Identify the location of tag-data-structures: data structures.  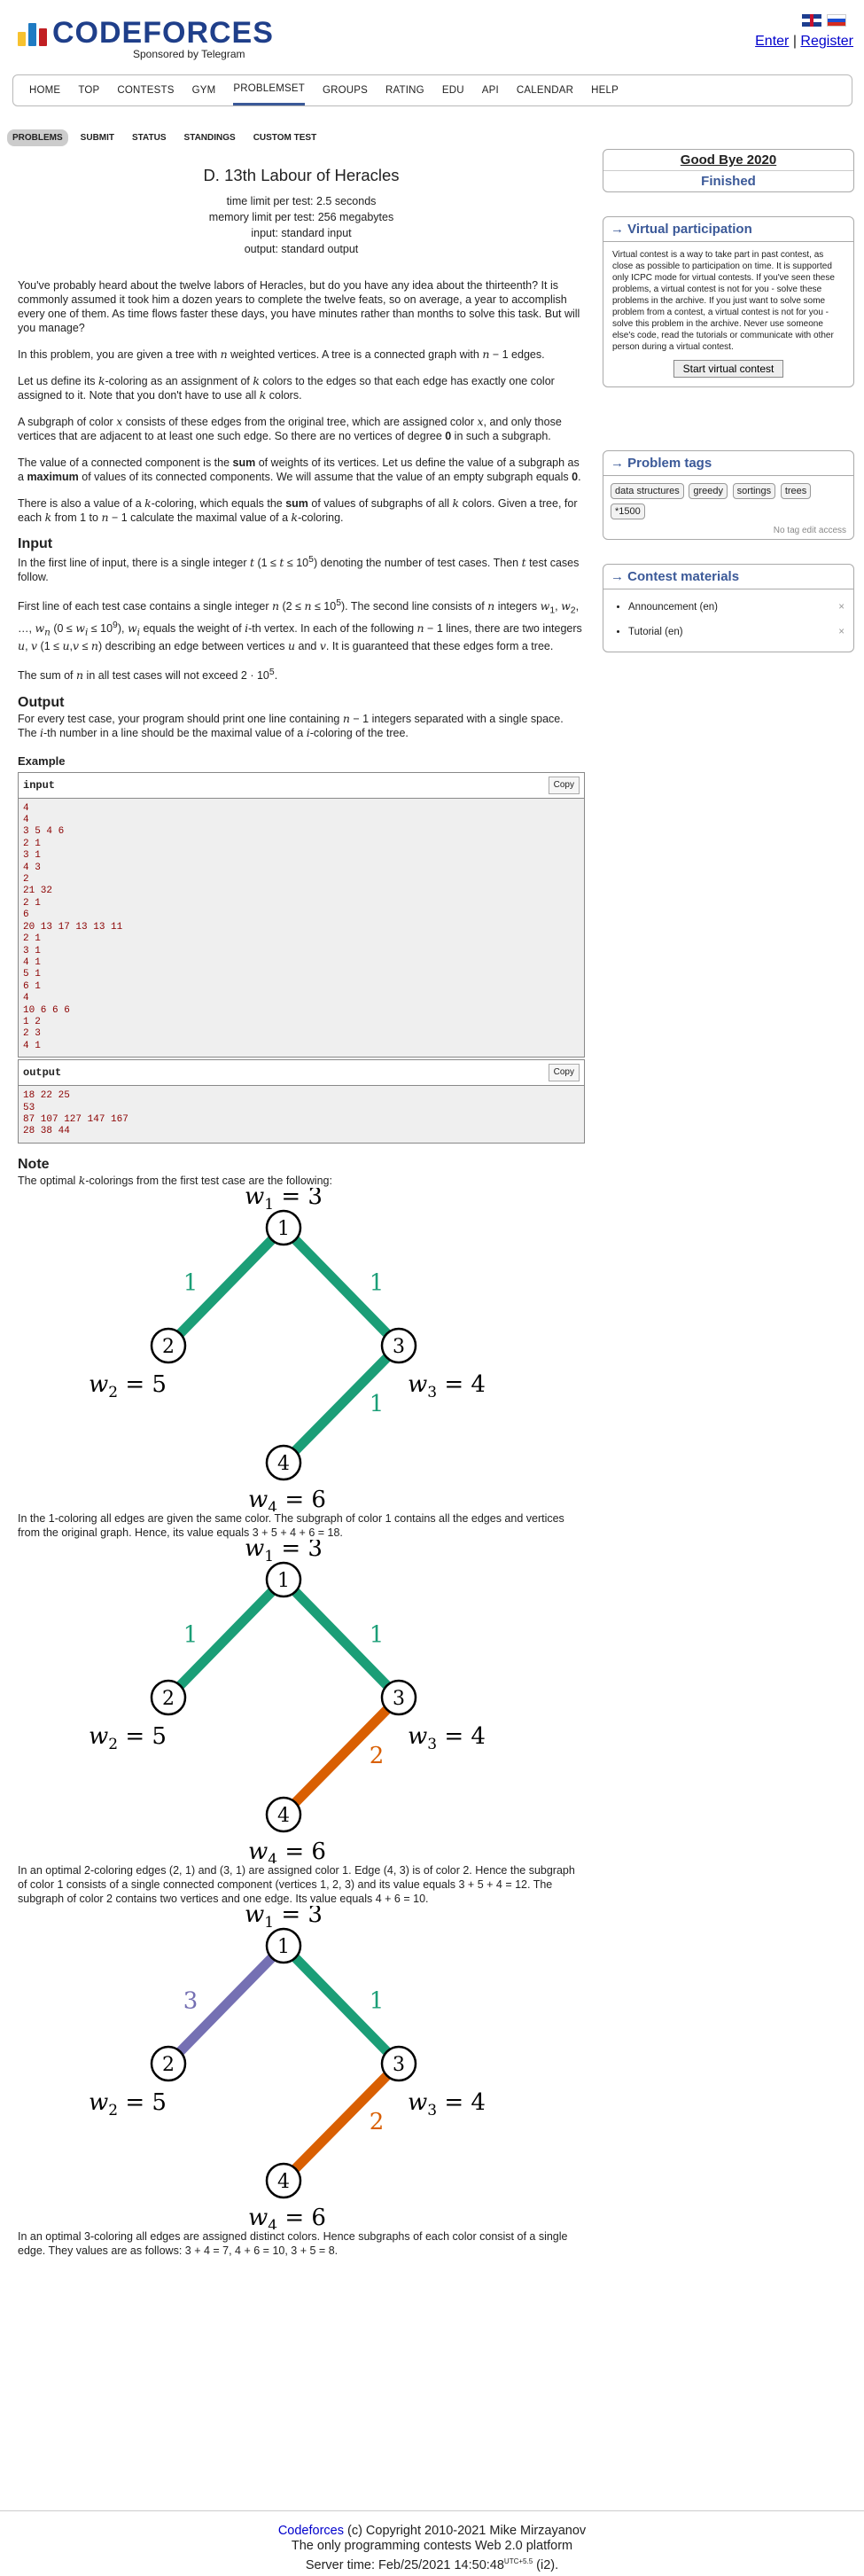
(647, 491).